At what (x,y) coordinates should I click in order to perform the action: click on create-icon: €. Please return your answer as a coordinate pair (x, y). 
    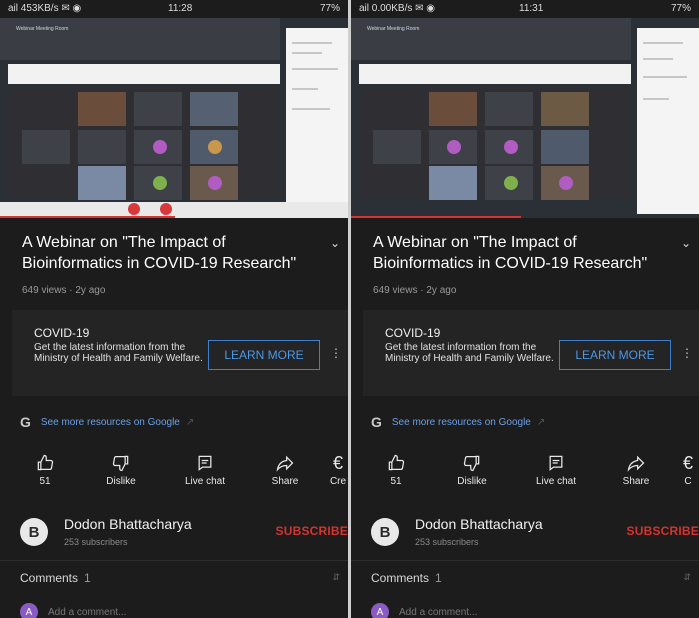
    Looking at the image, I should click on (337, 462).